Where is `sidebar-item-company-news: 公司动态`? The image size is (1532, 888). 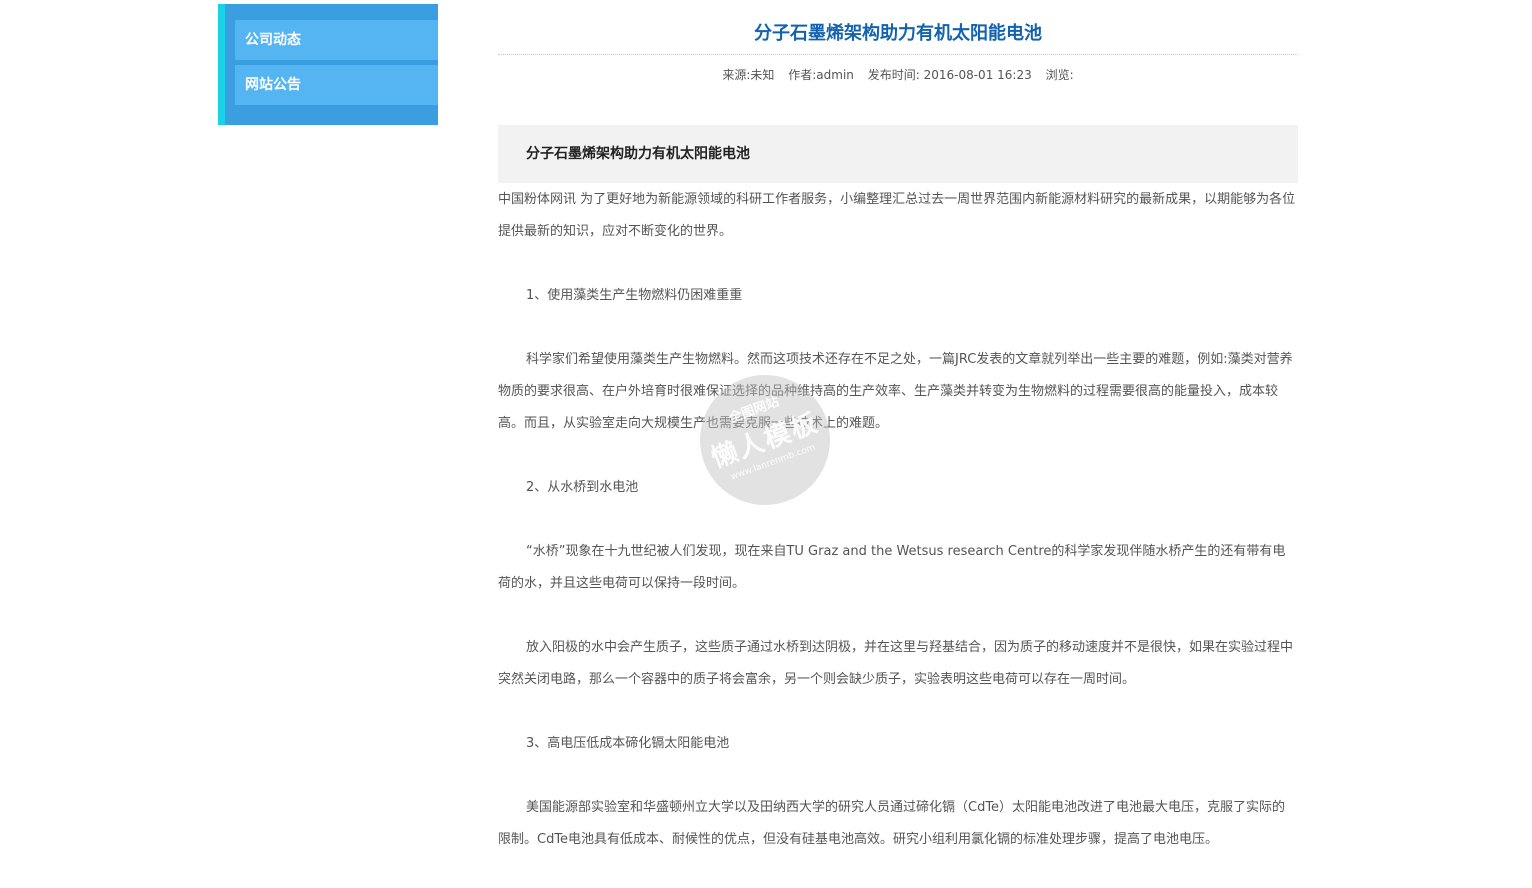 sidebar-item-company-news: 公司动态 is located at coordinates (336, 40).